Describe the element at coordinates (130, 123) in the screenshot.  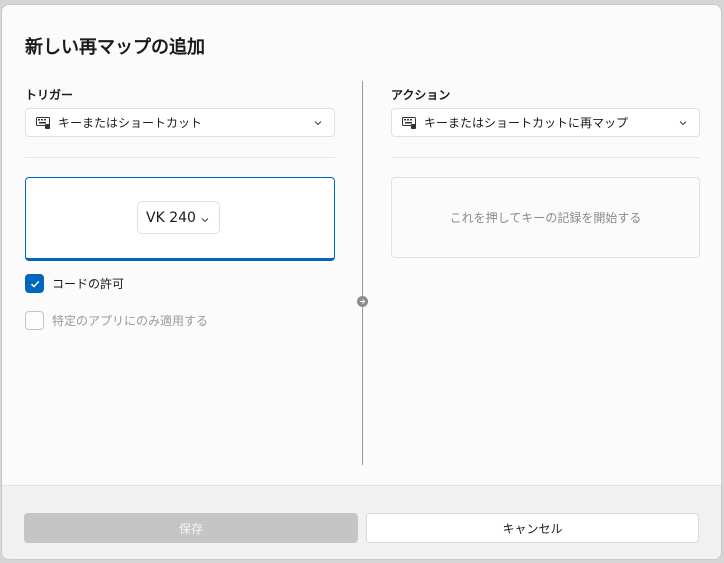
I see `trigger-type-value: キーまたはショートカット` at that location.